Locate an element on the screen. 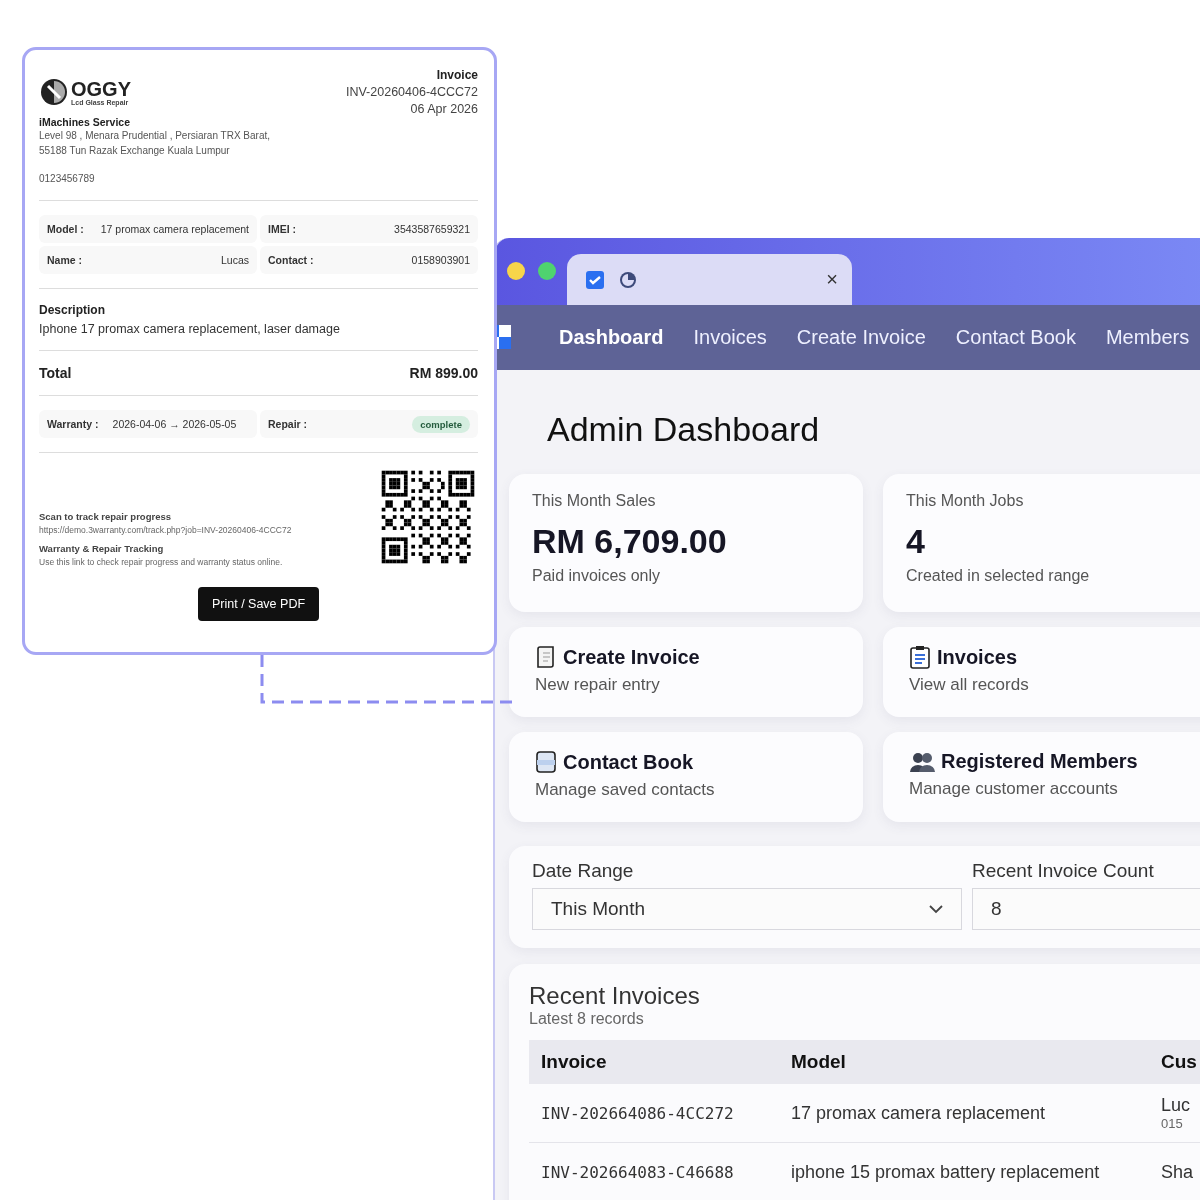 The width and height of the screenshot is (1200, 1200). close-button: × is located at coordinates (832, 279).